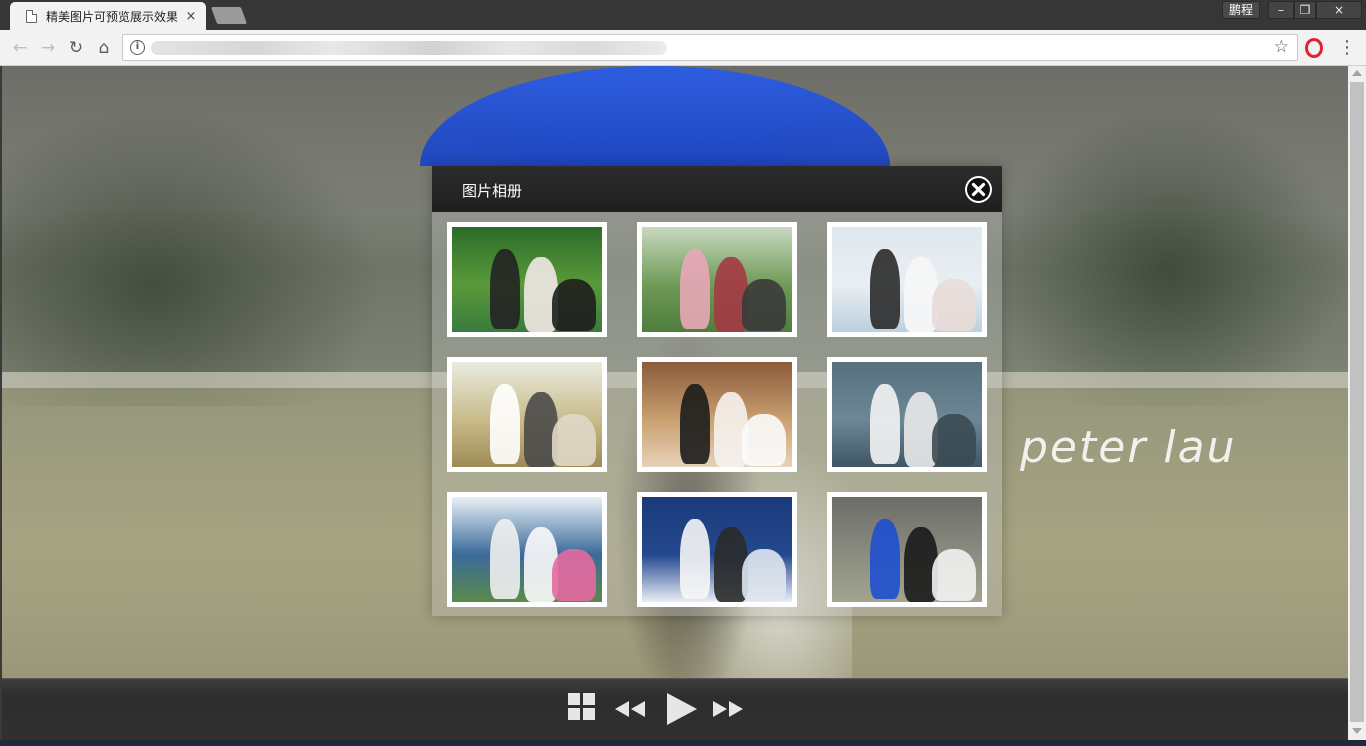 This screenshot has height=746, width=1366. What do you see at coordinates (31, 16) in the screenshot?
I see `page-icon` at bounding box center [31, 16].